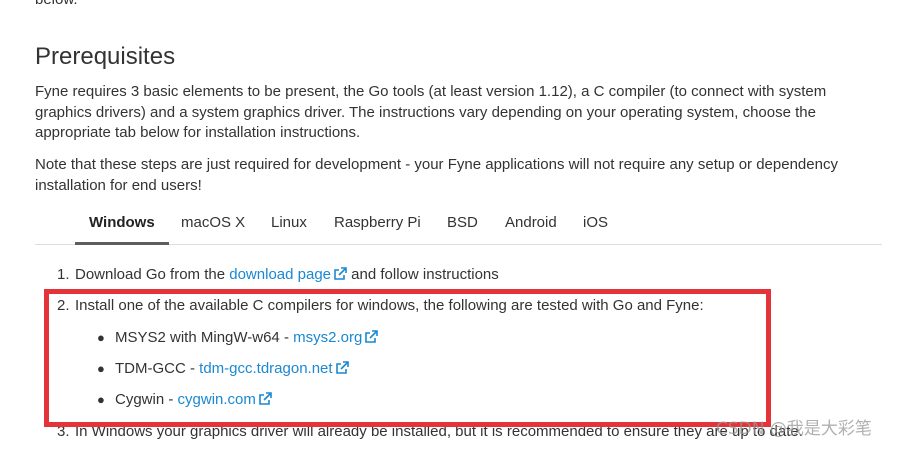 The height and width of the screenshot is (449, 904). Describe the element at coordinates (531, 223) in the screenshot. I see `tab-android: Android` at that location.